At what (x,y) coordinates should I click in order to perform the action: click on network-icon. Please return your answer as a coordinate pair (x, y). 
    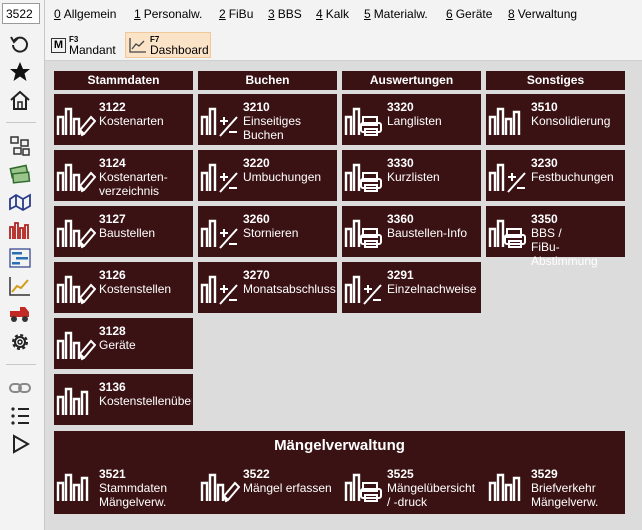
    Looking at the image, I should click on (20, 146).